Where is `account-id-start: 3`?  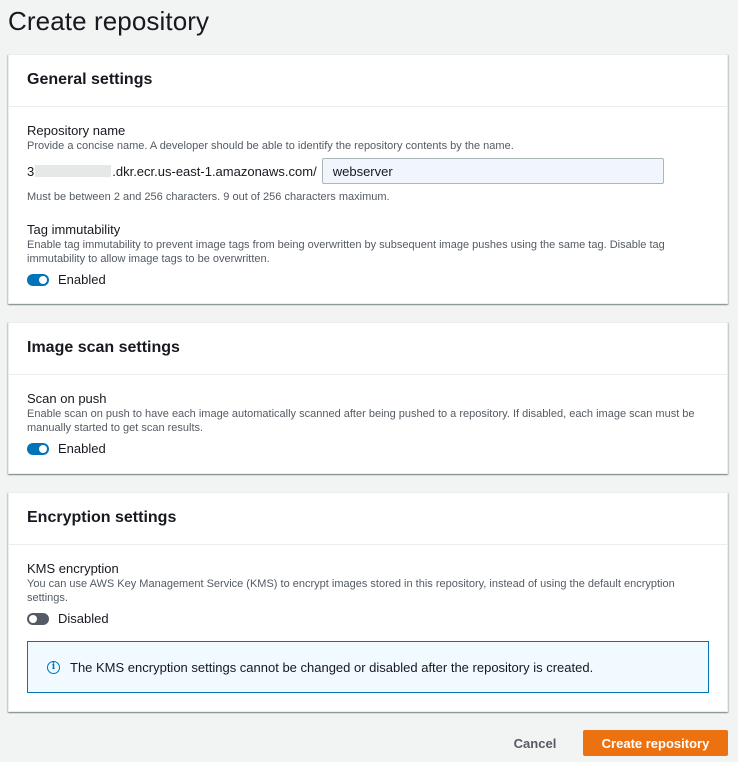
account-id-start: 3 is located at coordinates (31, 171).